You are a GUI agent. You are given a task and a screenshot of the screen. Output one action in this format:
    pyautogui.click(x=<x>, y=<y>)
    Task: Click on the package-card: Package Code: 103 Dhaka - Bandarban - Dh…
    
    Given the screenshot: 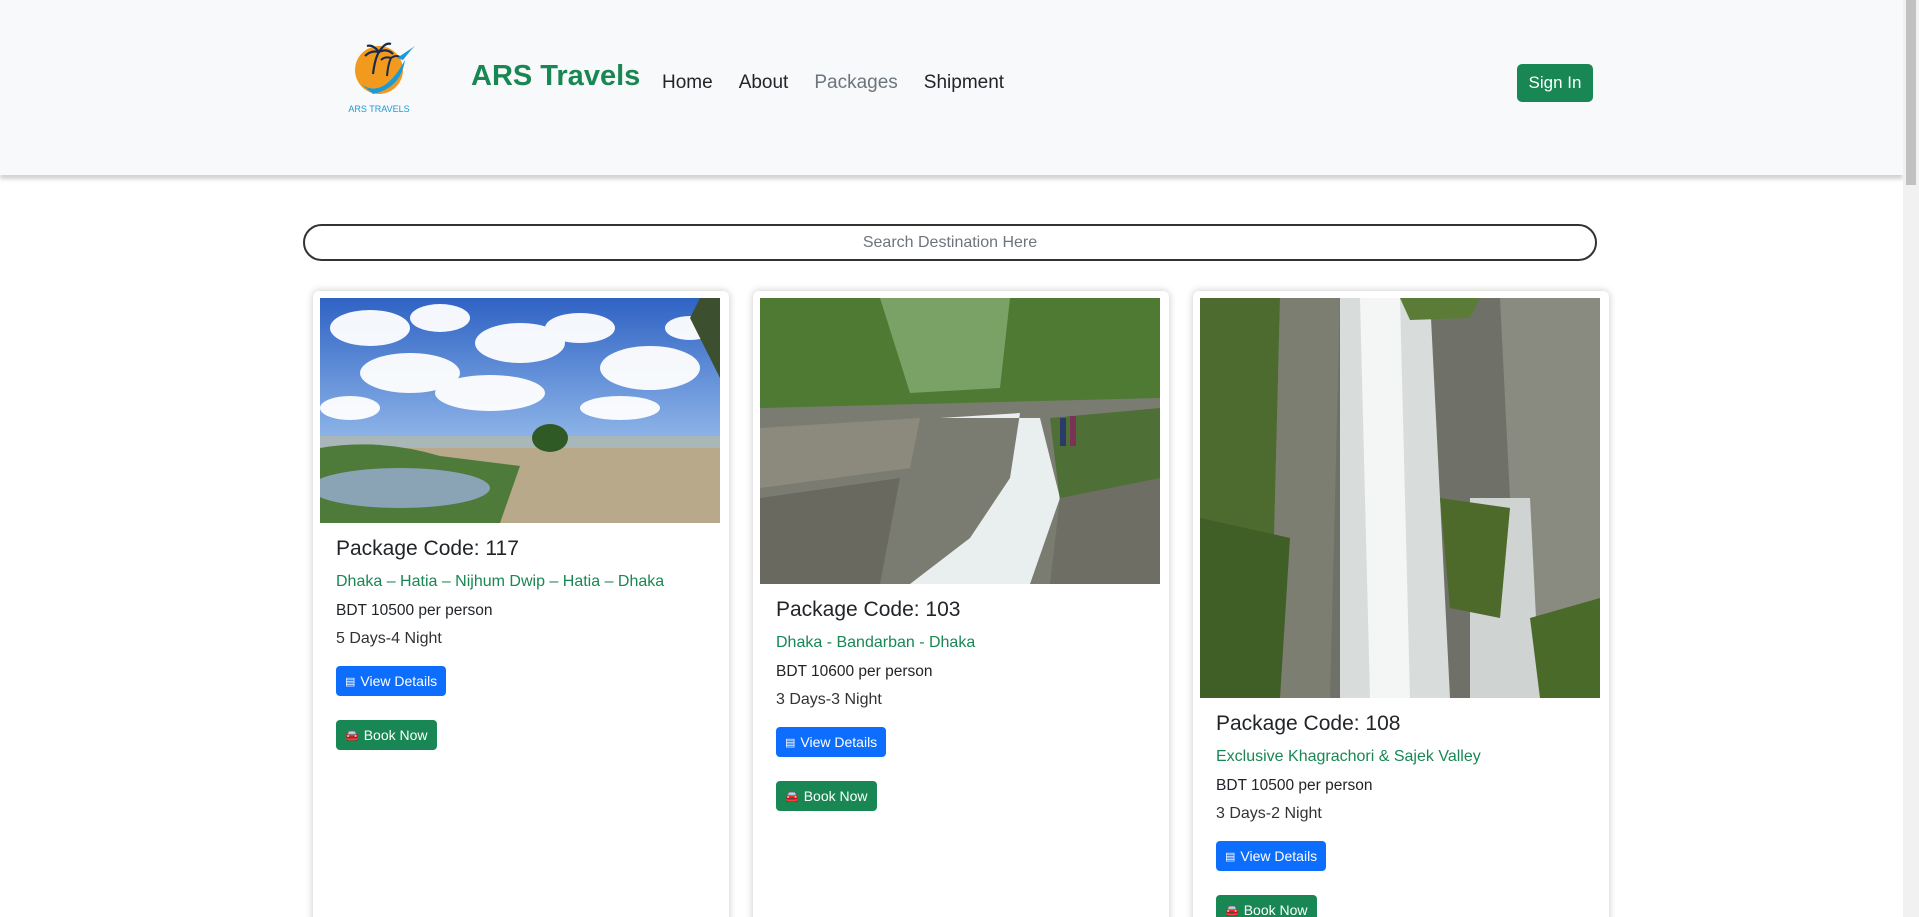 What is the action you would take?
    pyautogui.click(x=961, y=604)
    